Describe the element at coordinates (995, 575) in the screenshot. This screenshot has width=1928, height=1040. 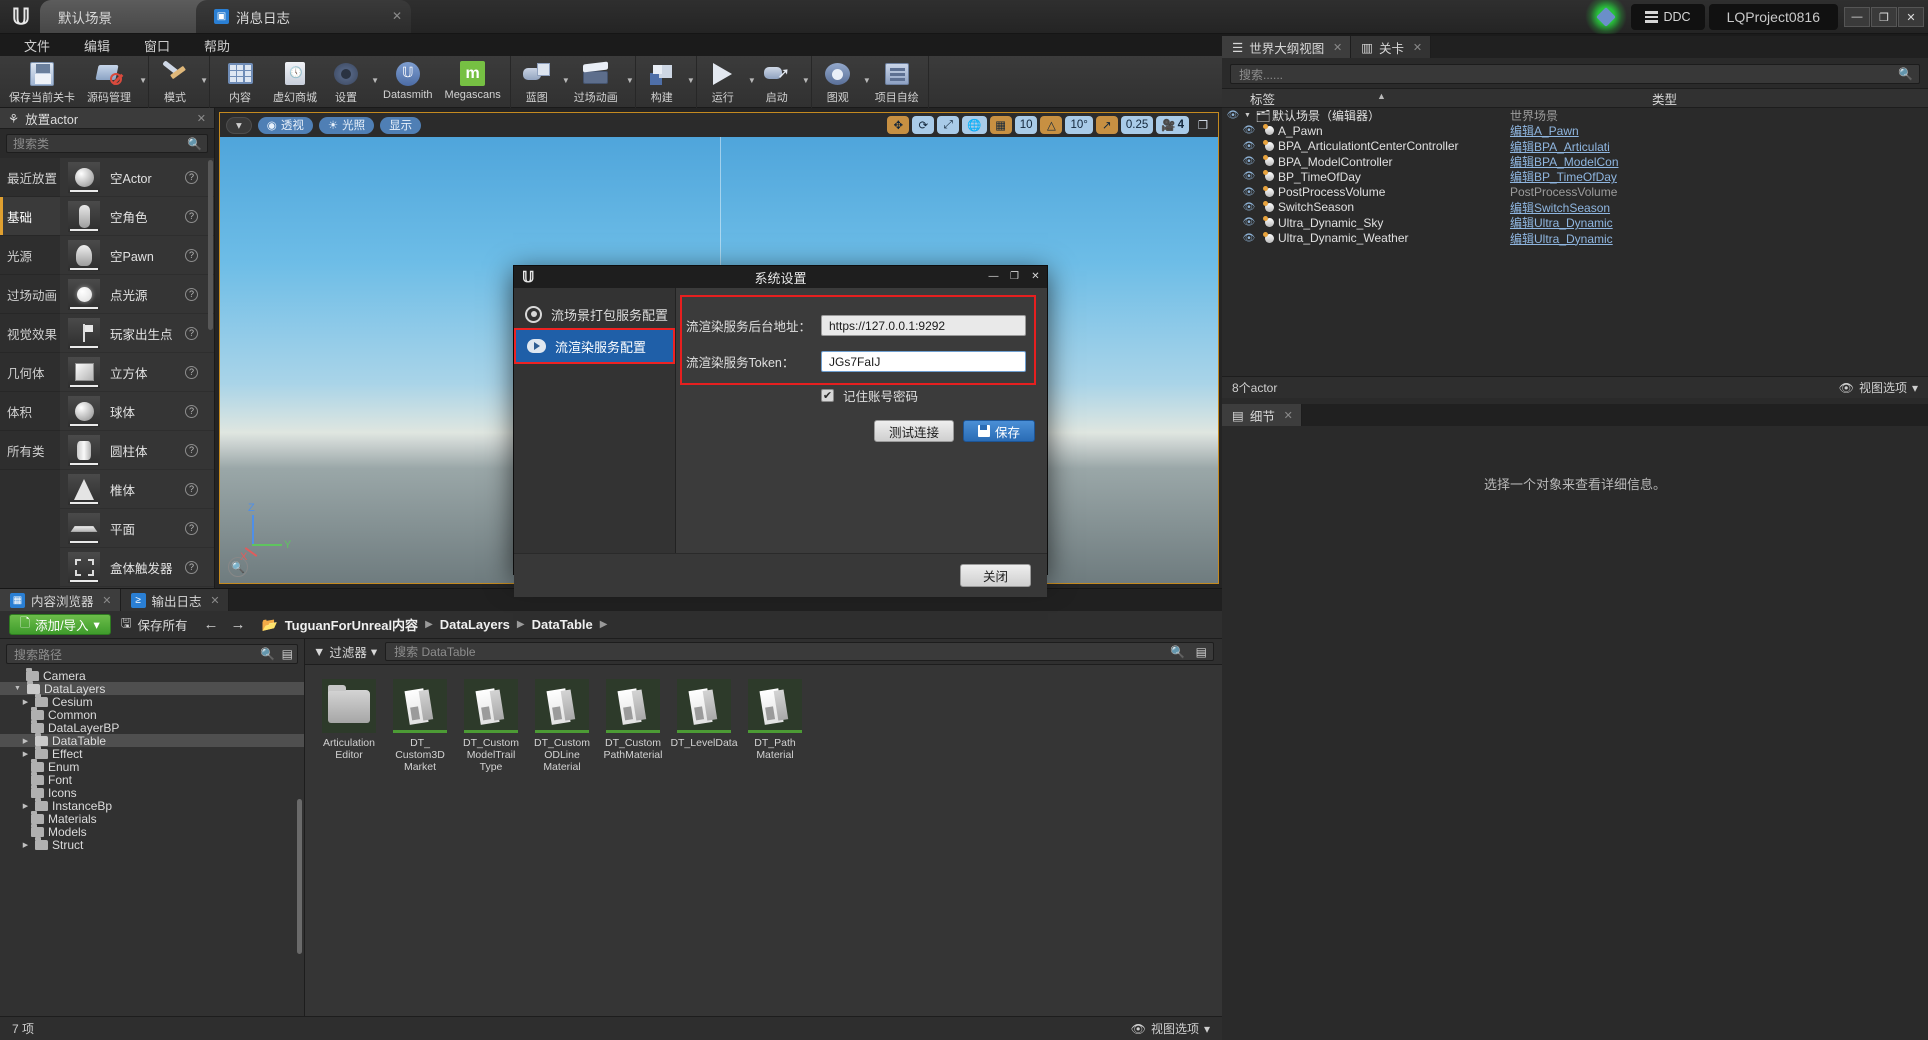
I see `close-dialog-button: 关闭` at that location.